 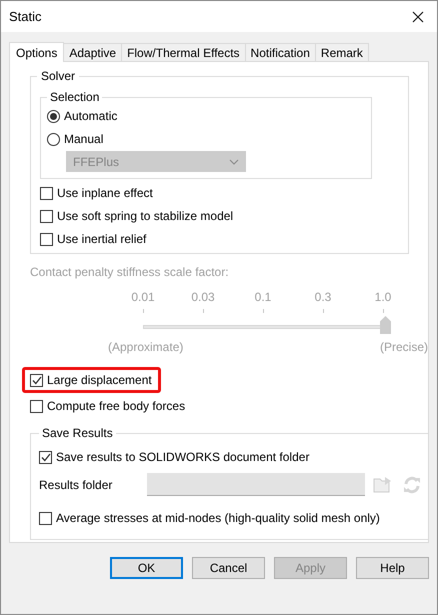 I want to click on group-title: Save Results, so click(x=77, y=433).